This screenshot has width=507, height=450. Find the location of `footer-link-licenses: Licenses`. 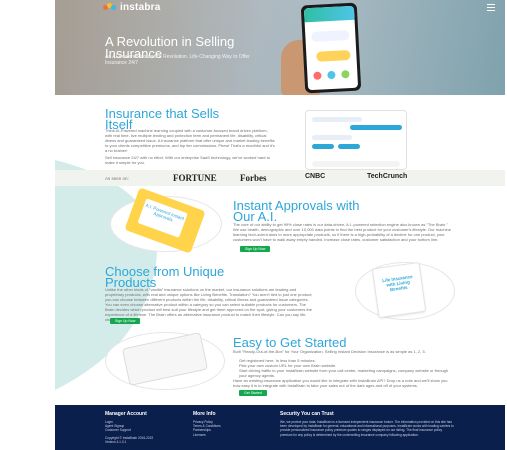

footer-link-licenses: Licenses is located at coordinates (228, 435).